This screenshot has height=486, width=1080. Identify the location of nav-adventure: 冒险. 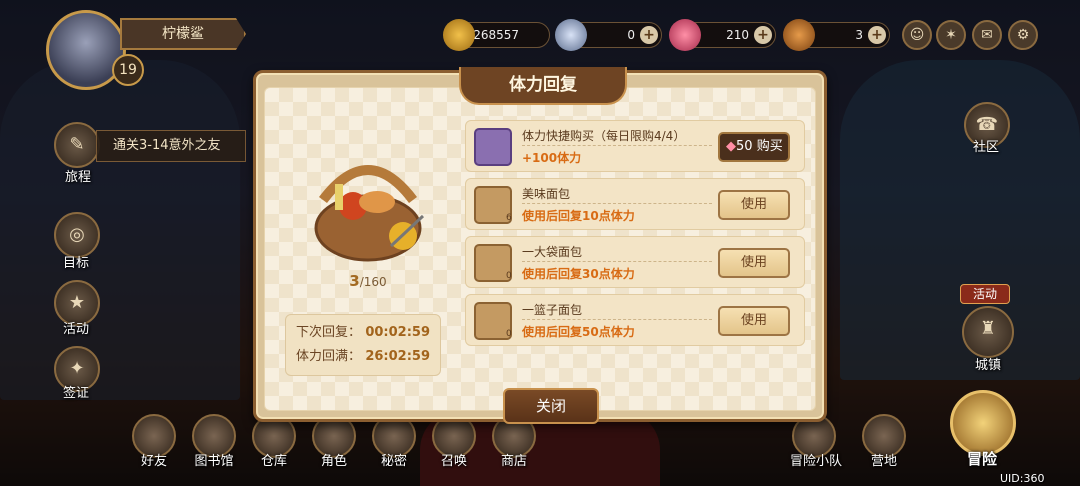
(981, 459).